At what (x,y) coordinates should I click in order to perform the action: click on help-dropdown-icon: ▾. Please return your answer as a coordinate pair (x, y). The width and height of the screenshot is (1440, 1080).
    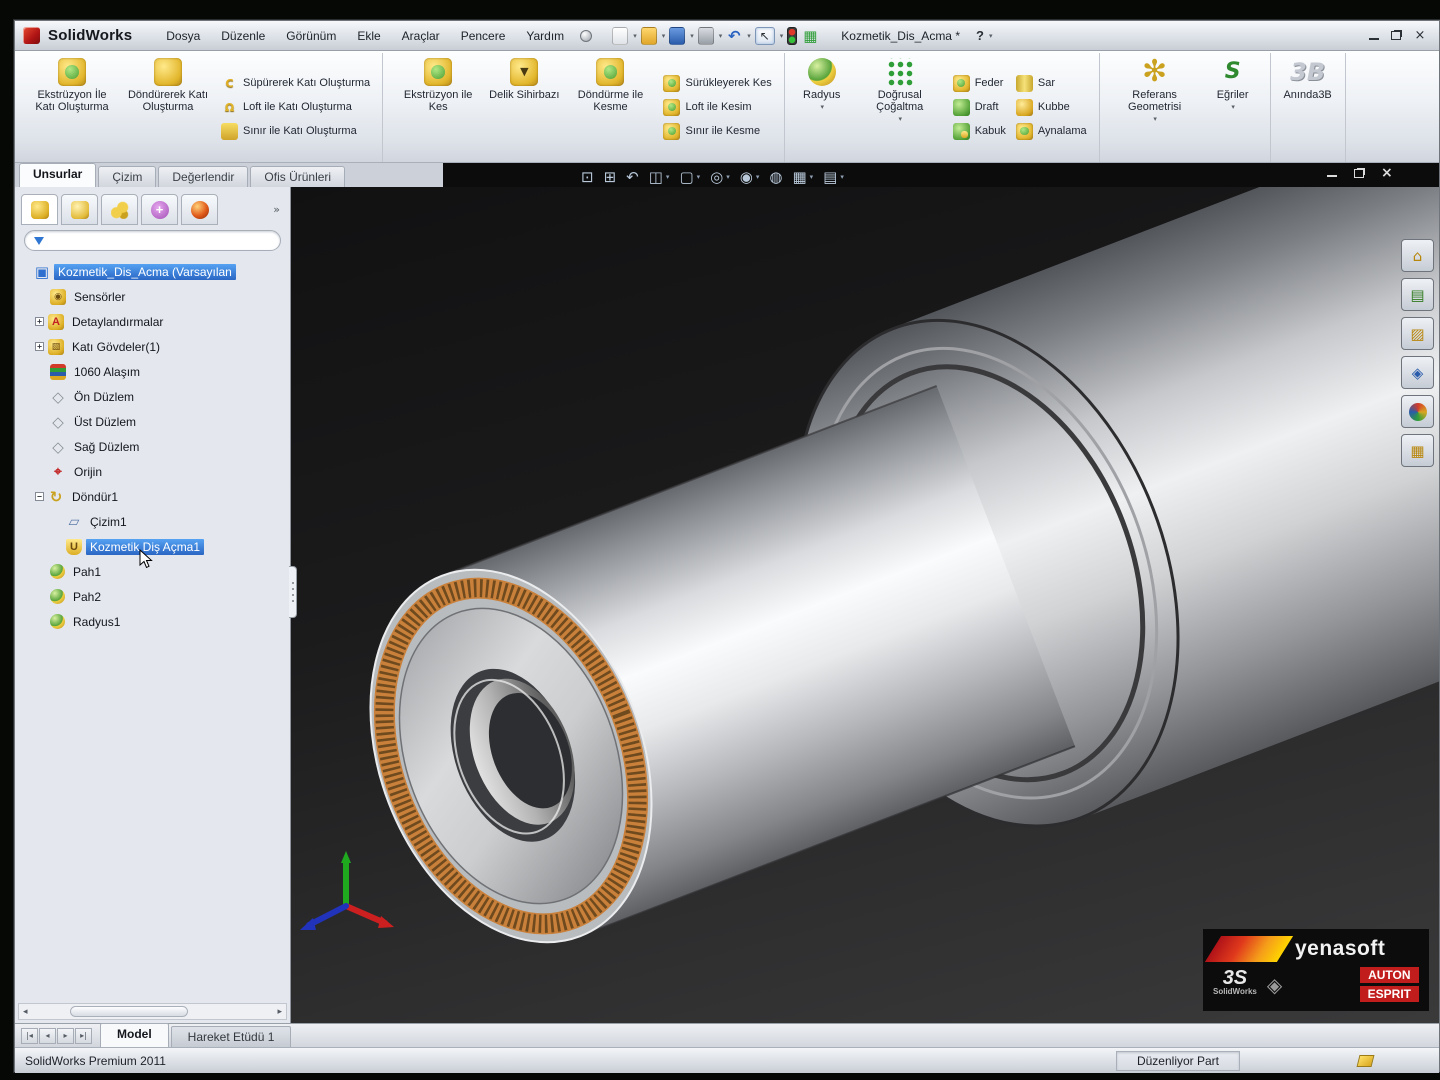
    Looking at the image, I should click on (991, 36).